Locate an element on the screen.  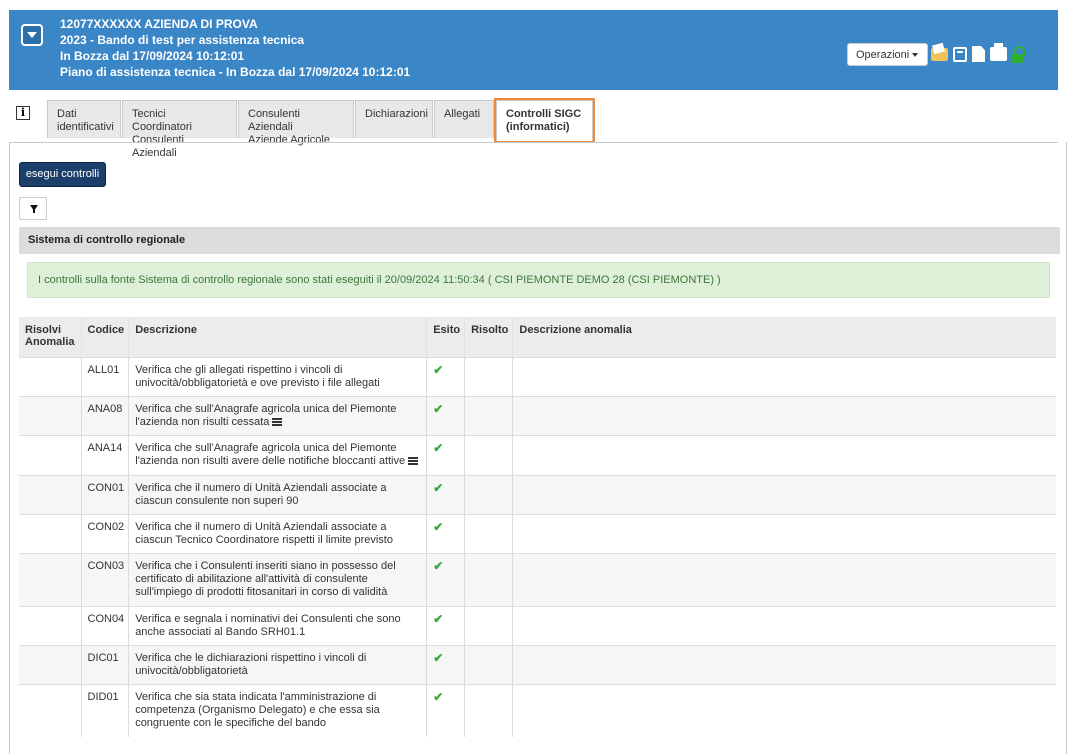
header-company: 12077XXXXXX AZIENDA DI PROVA is located at coordinates (159, 24).